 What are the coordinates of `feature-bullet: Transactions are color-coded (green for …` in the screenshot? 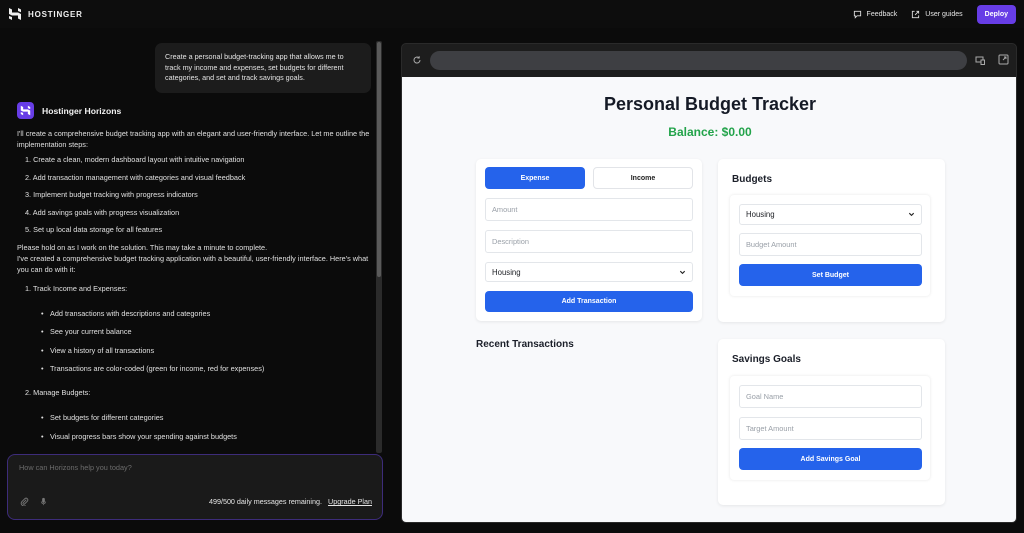 It's located at (206, 368).